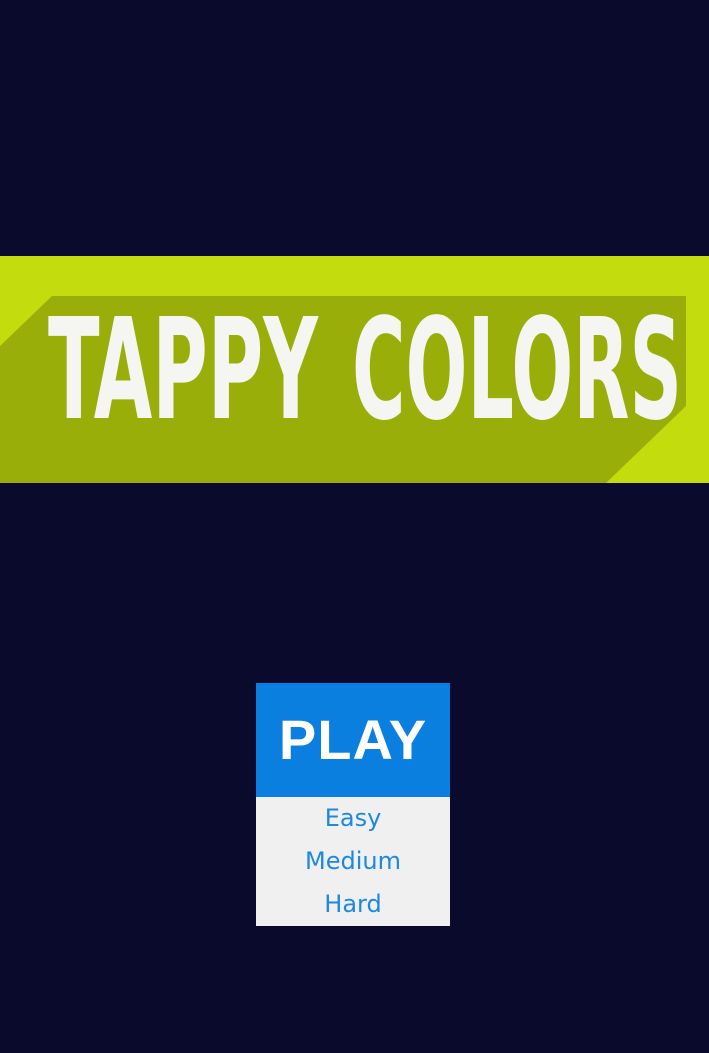 This screenshot has height=1053, width=709. I want to click on main-menu: PLAY Easy Medium Hard, so click(353, 804).